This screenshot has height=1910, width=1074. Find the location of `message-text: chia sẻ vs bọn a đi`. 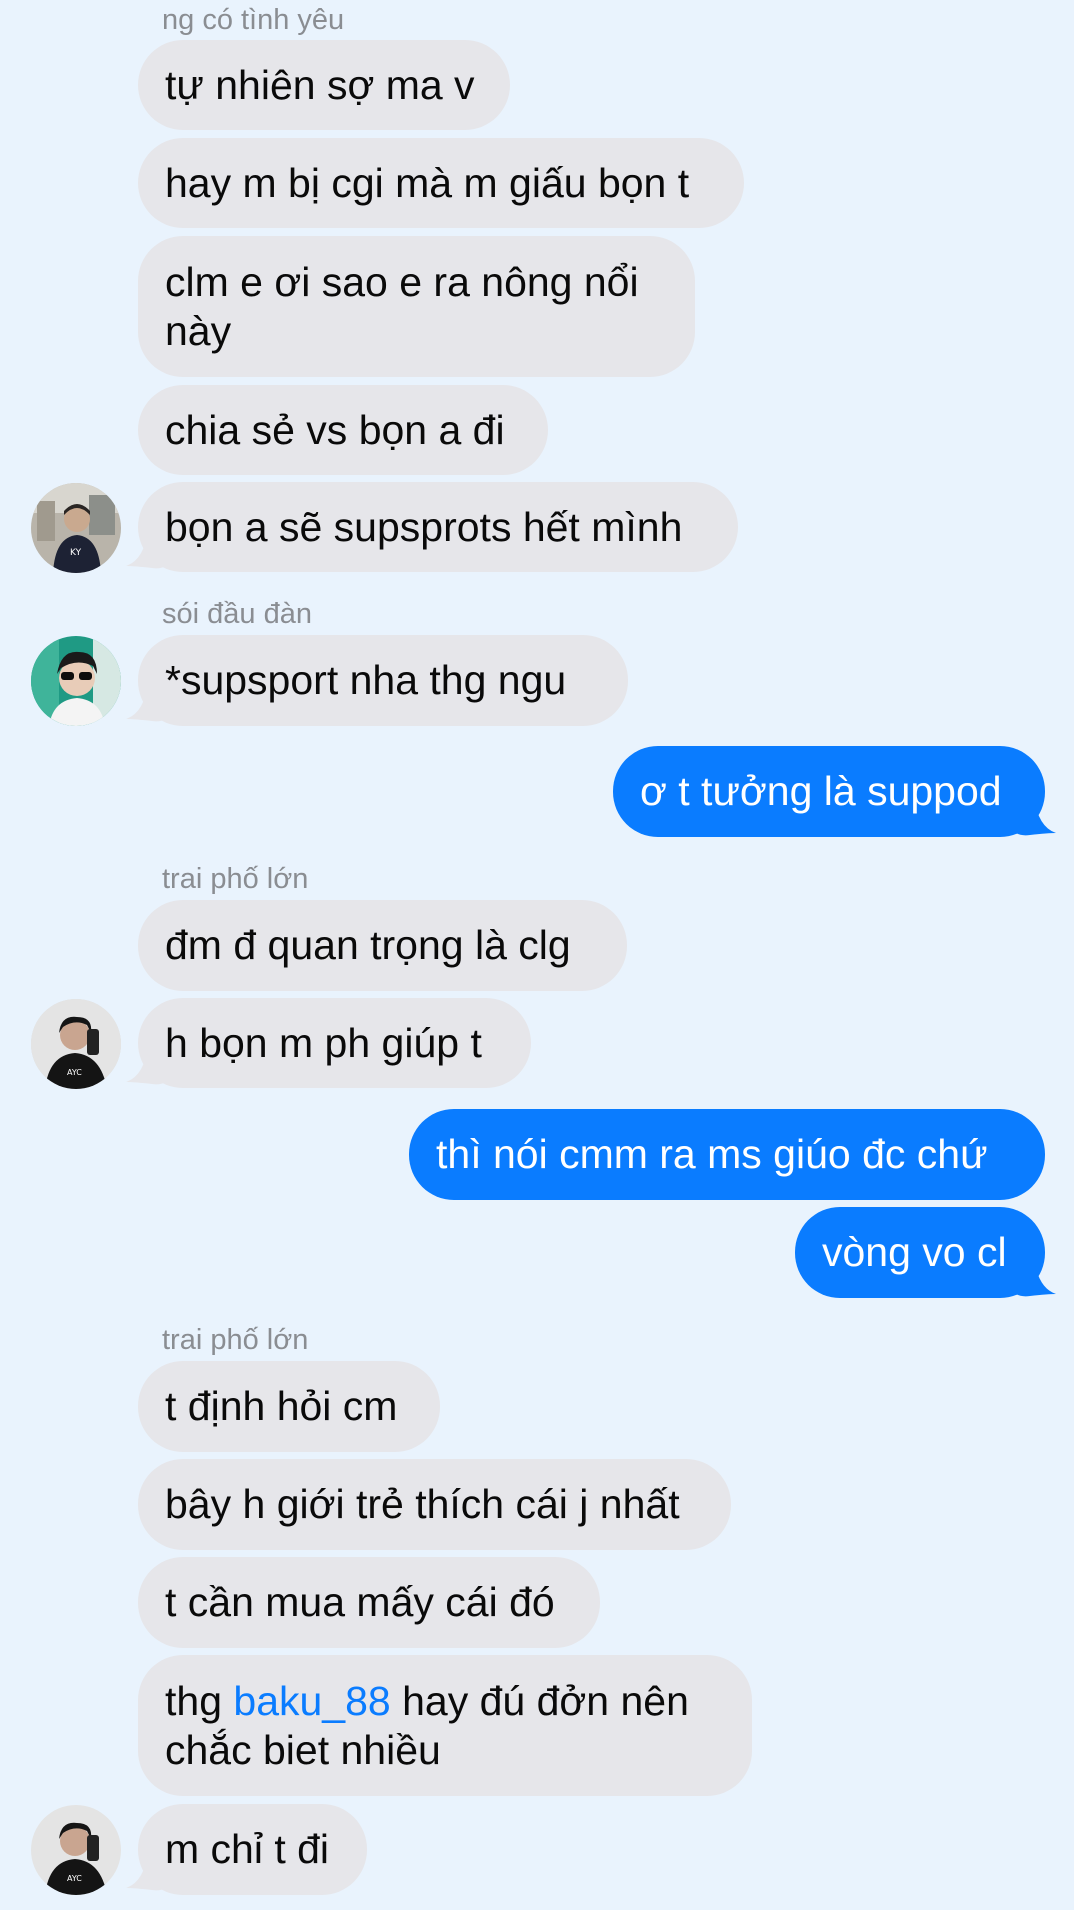

message-text: chia sẻ vs bọn a đi is located at coordinates (335, 429).